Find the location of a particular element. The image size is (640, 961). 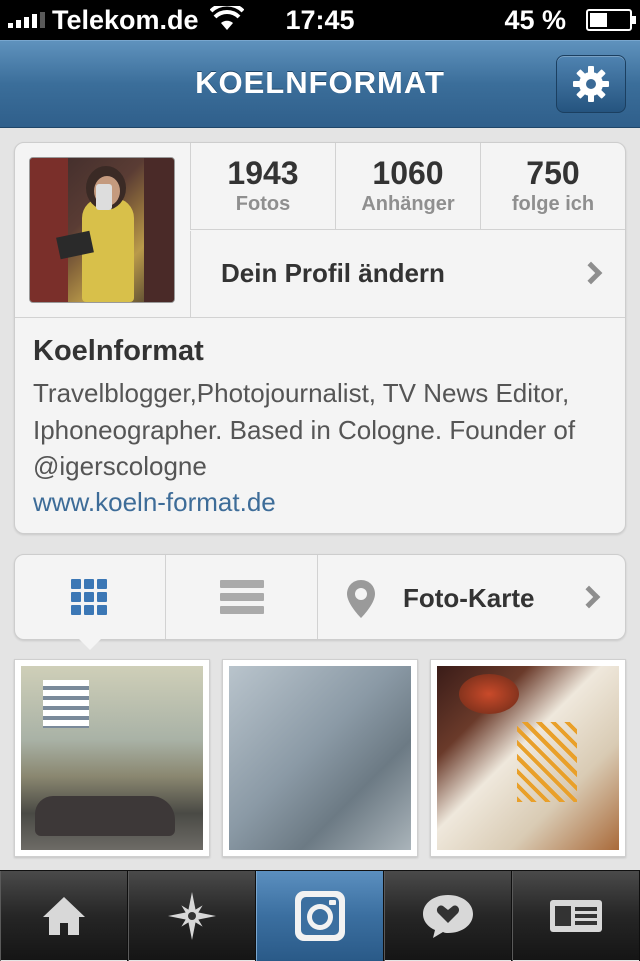

navigation-bar: KOELNFORMAT is located at coordinates (320, 84).